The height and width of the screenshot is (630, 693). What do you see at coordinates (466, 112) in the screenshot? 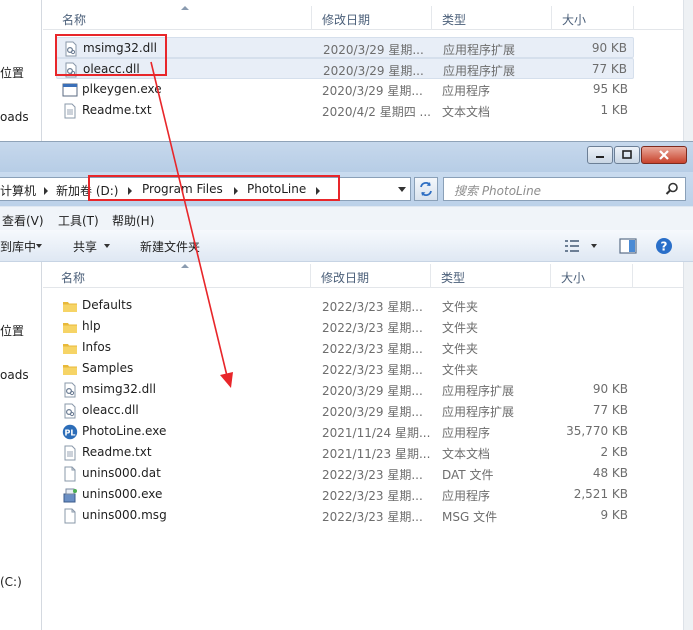
I see `file-type: 文本文档` at bounding box center [466, 112].